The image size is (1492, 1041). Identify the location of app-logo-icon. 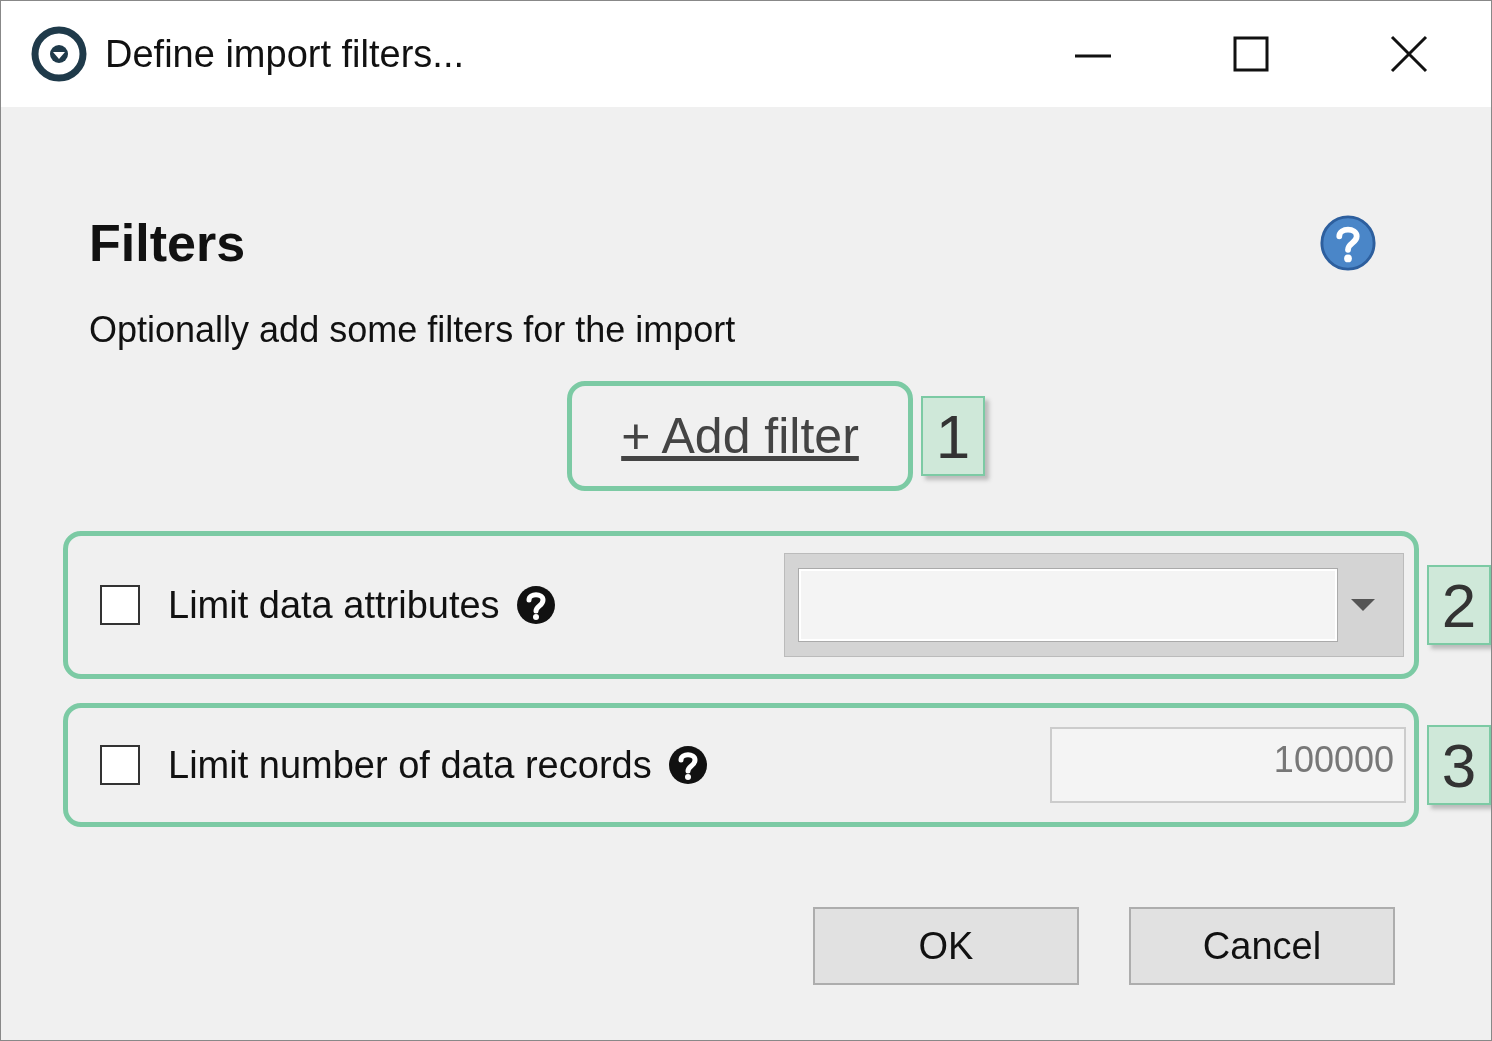
(59, 54).